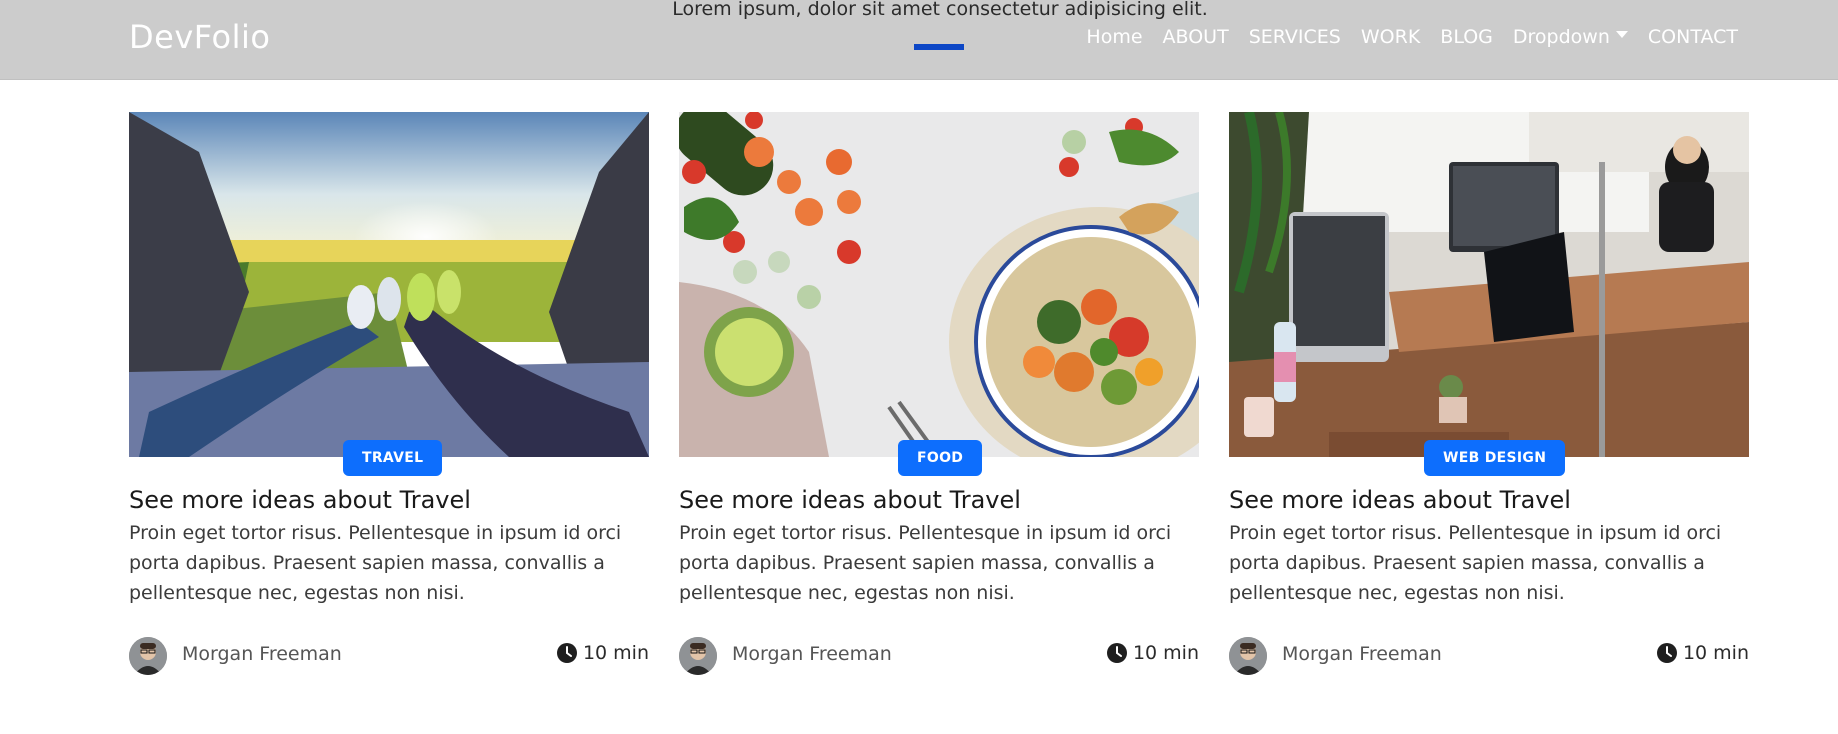 The width and height of the screenshot is (1838, 734). I want to click on office-photo, so click(1489, 284).